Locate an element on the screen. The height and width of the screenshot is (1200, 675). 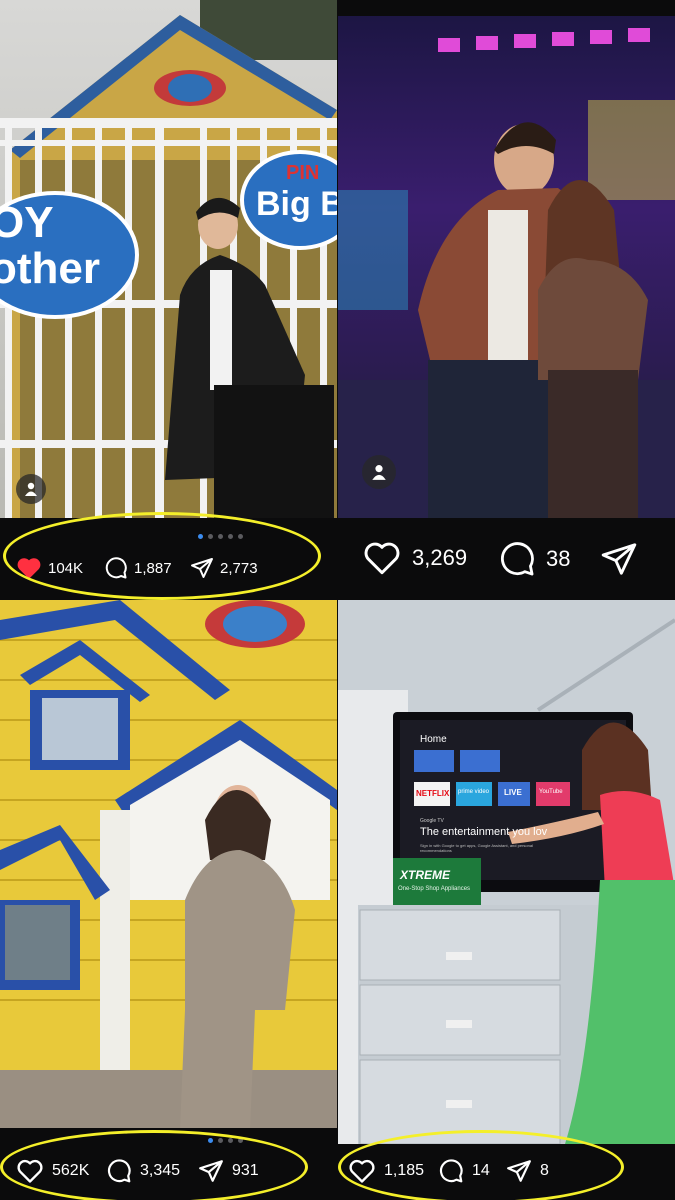
tv-google-label: Google TV is located at coordinates (432, 821).